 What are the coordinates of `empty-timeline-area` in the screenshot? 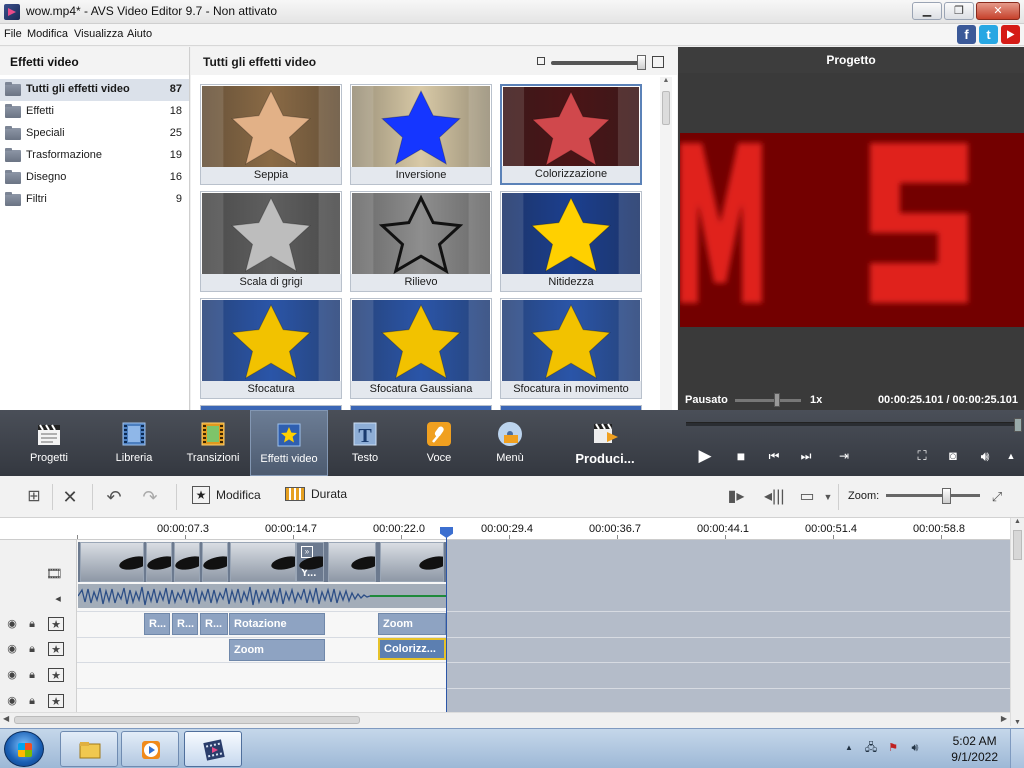 It's located at (728, 626).